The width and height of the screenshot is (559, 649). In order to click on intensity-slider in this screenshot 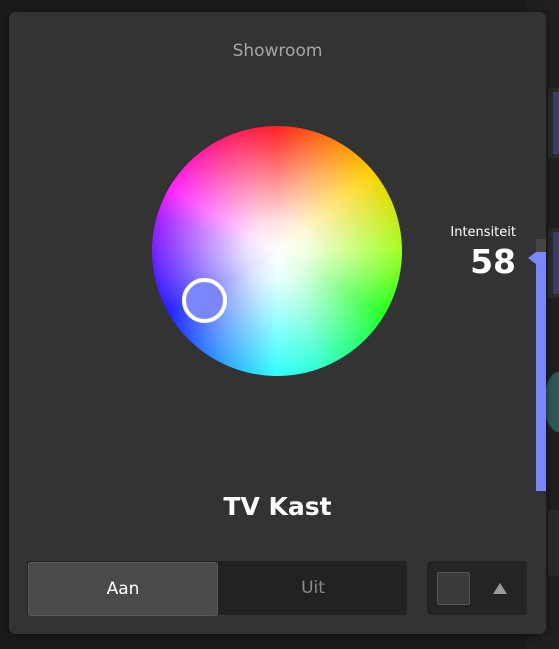, I will do `click(537, 365)`.